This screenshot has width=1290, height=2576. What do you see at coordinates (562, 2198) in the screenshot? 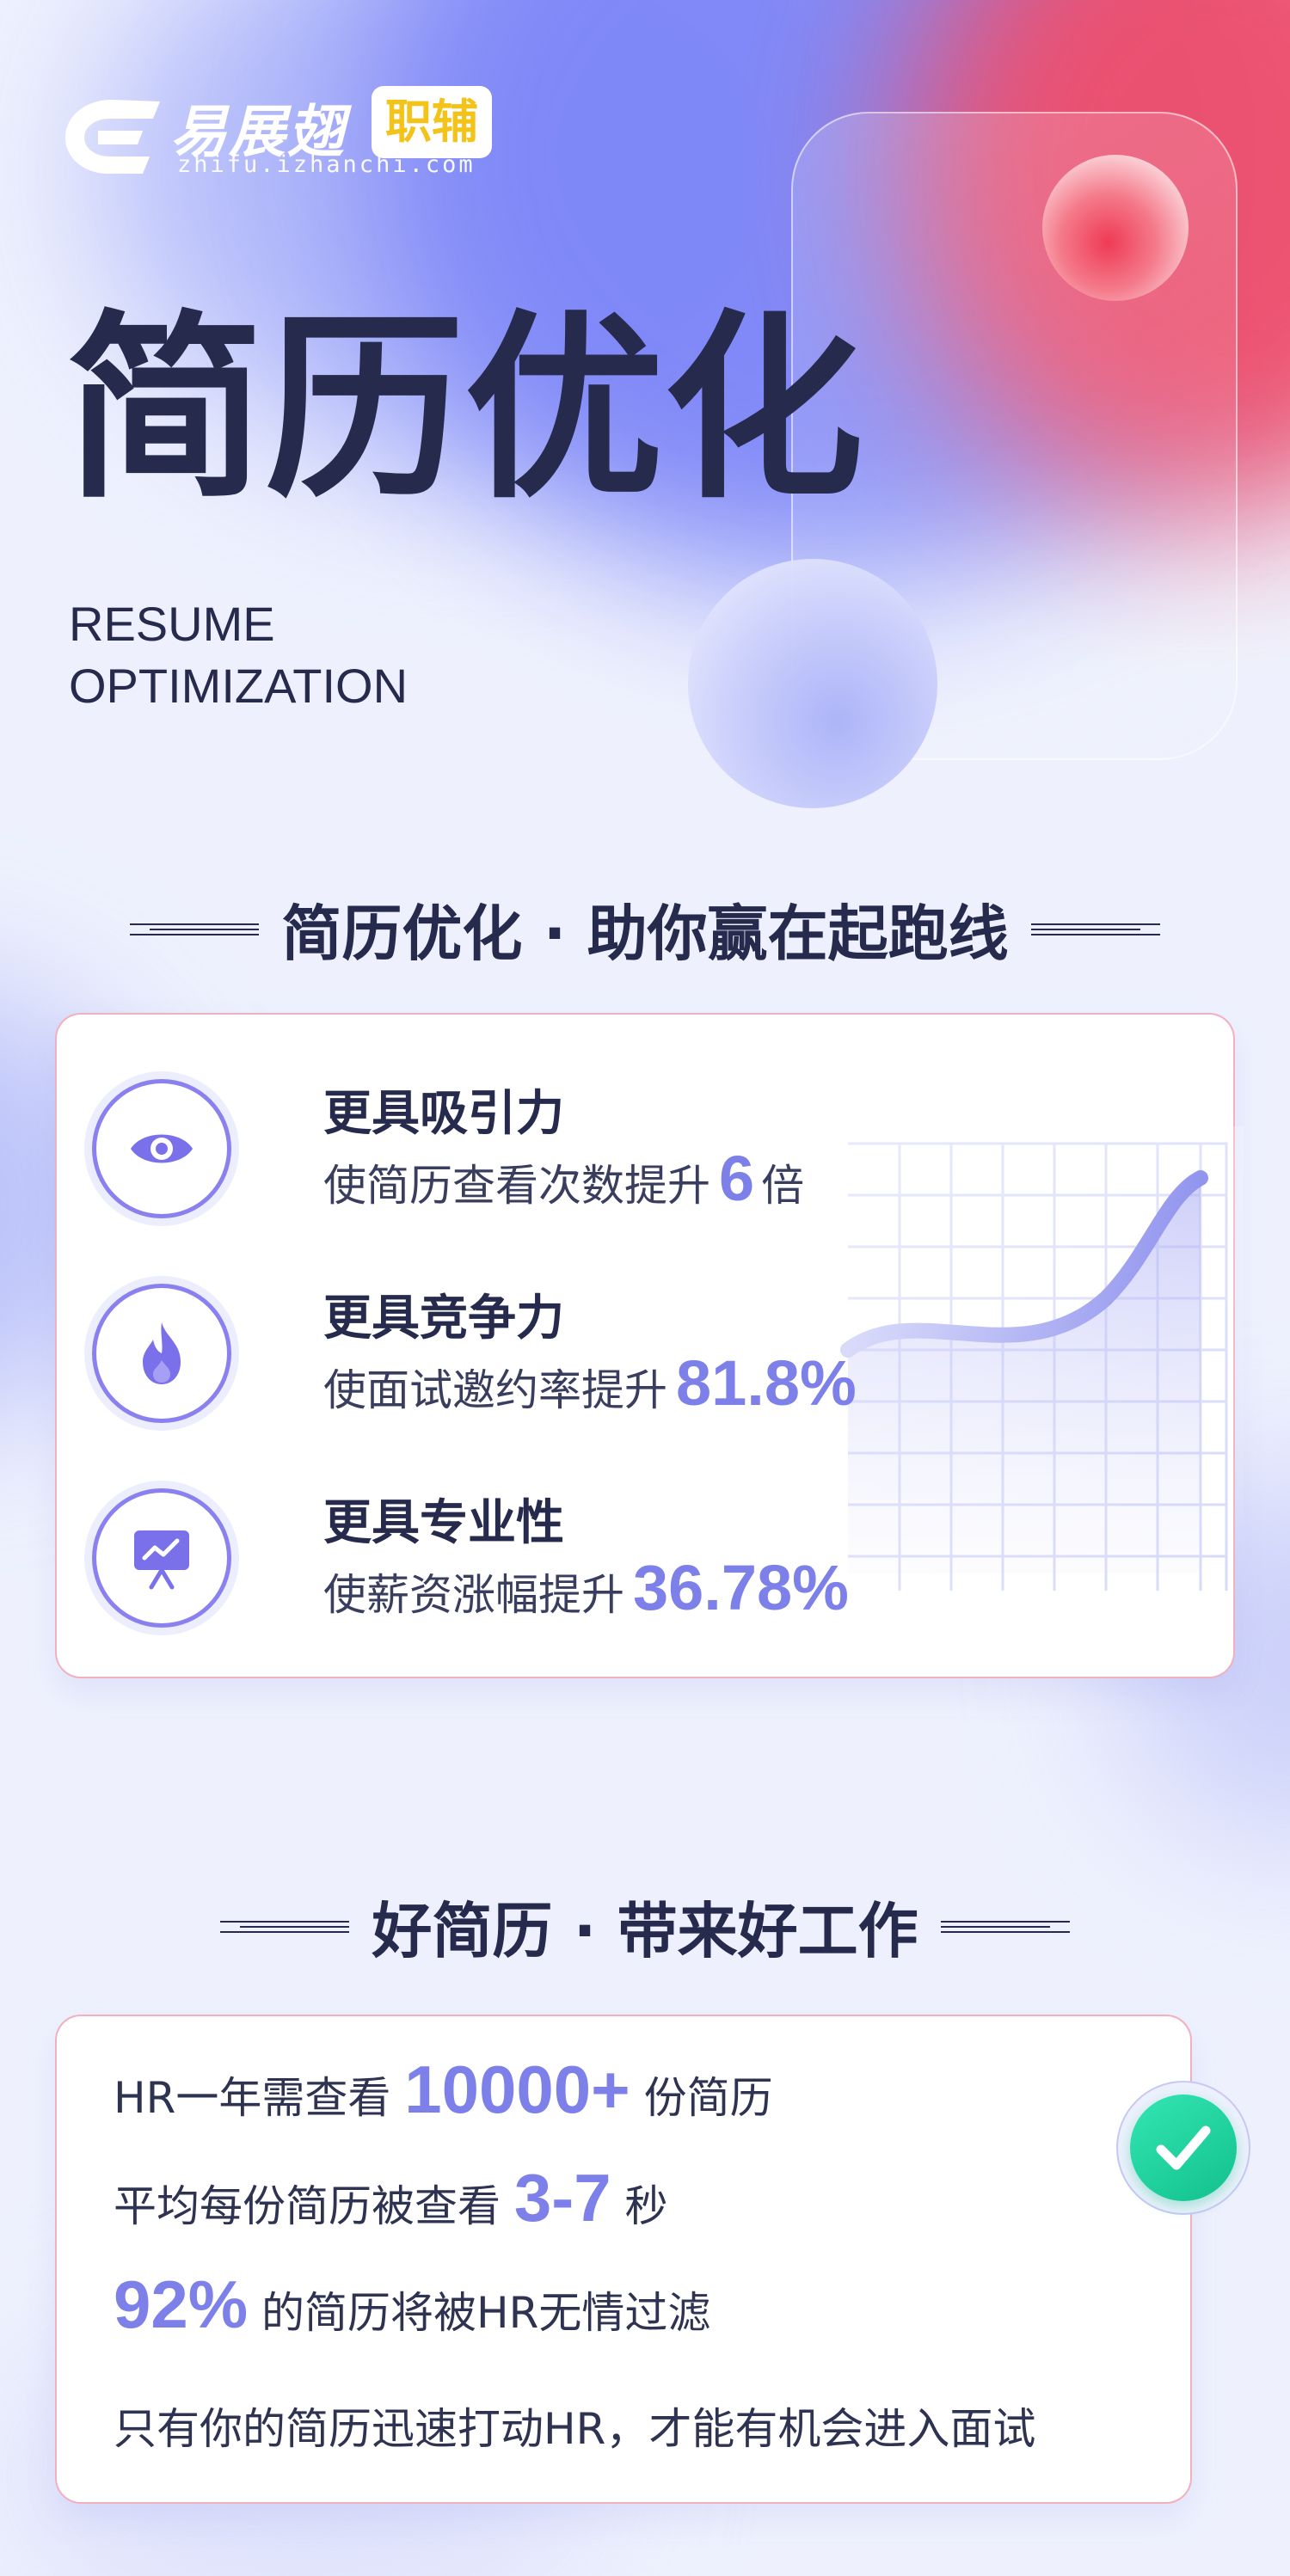
I see `stat-value: 3-7` at bounding box center [562, 2198].